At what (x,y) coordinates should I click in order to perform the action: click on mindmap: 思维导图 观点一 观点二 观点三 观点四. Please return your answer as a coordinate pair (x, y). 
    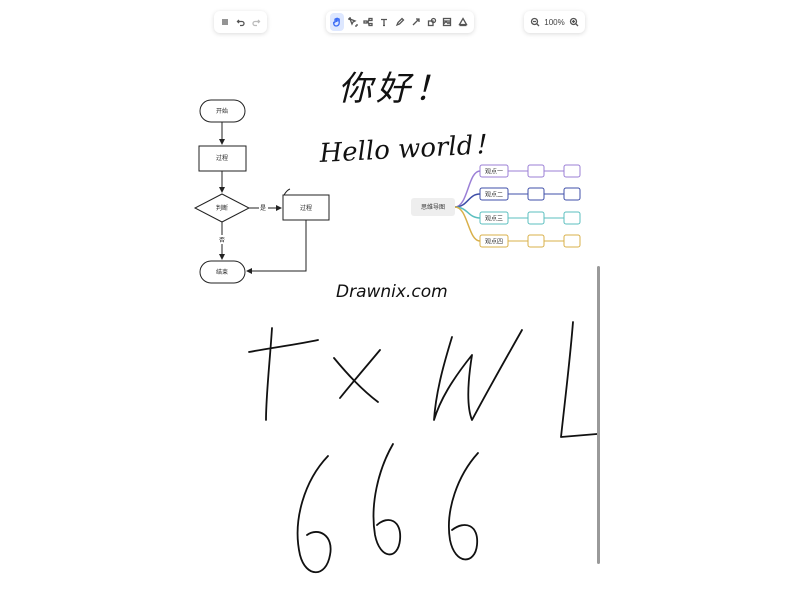
    Looking at the image, I should click on (496, 206).